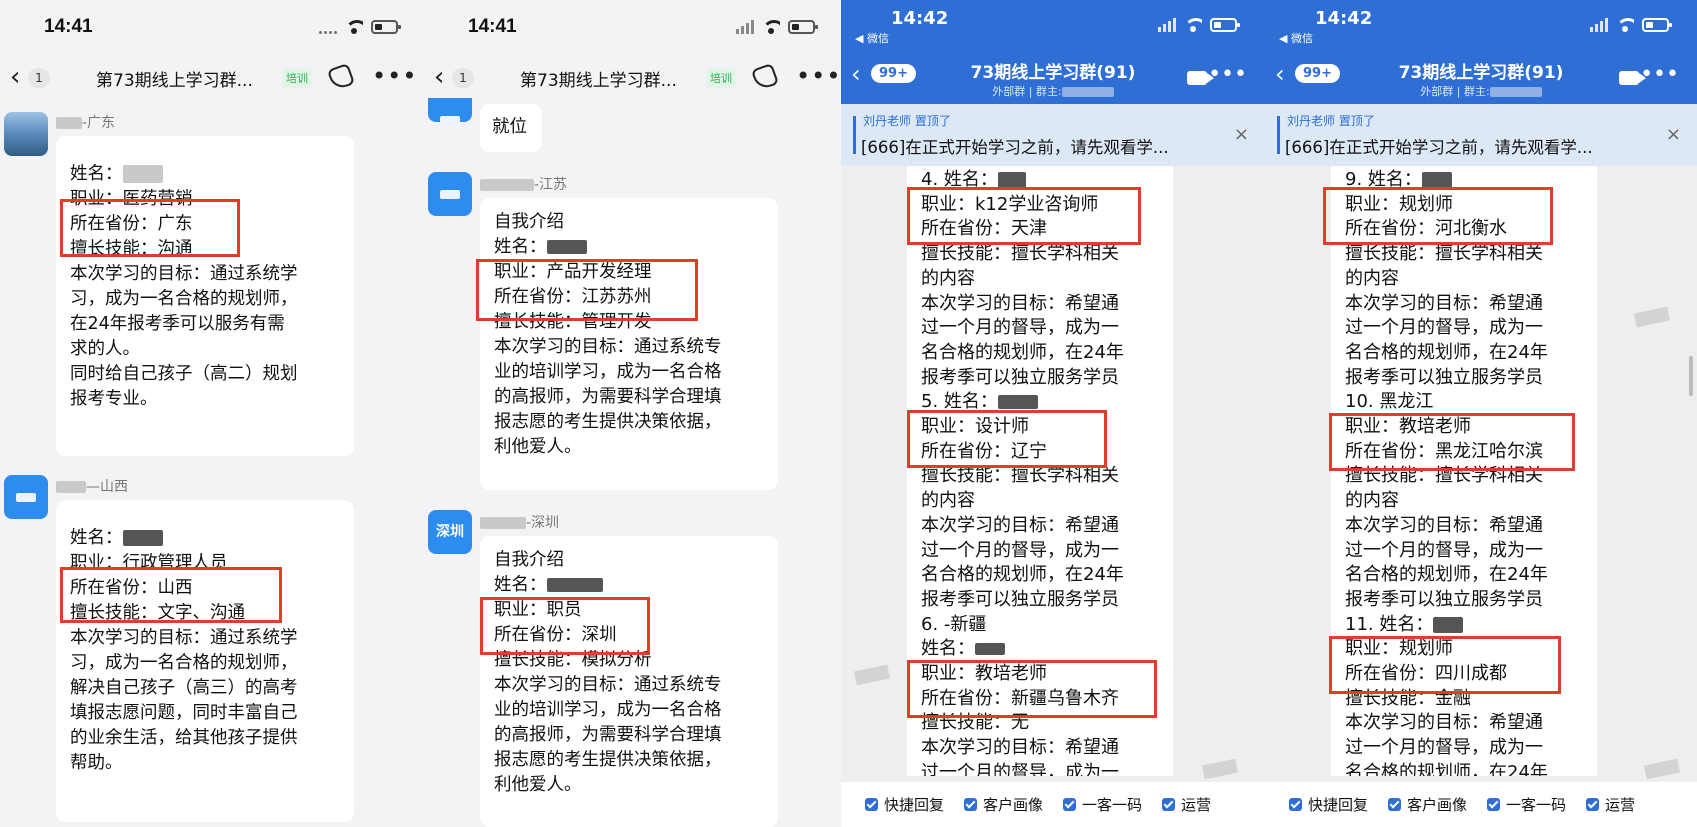 This screenshot has height=827, width=1697. What do you see at coordinates (1344, 18) in the screenshot?
I see `status-time: 14:42` at bounding box center [1344, 18].